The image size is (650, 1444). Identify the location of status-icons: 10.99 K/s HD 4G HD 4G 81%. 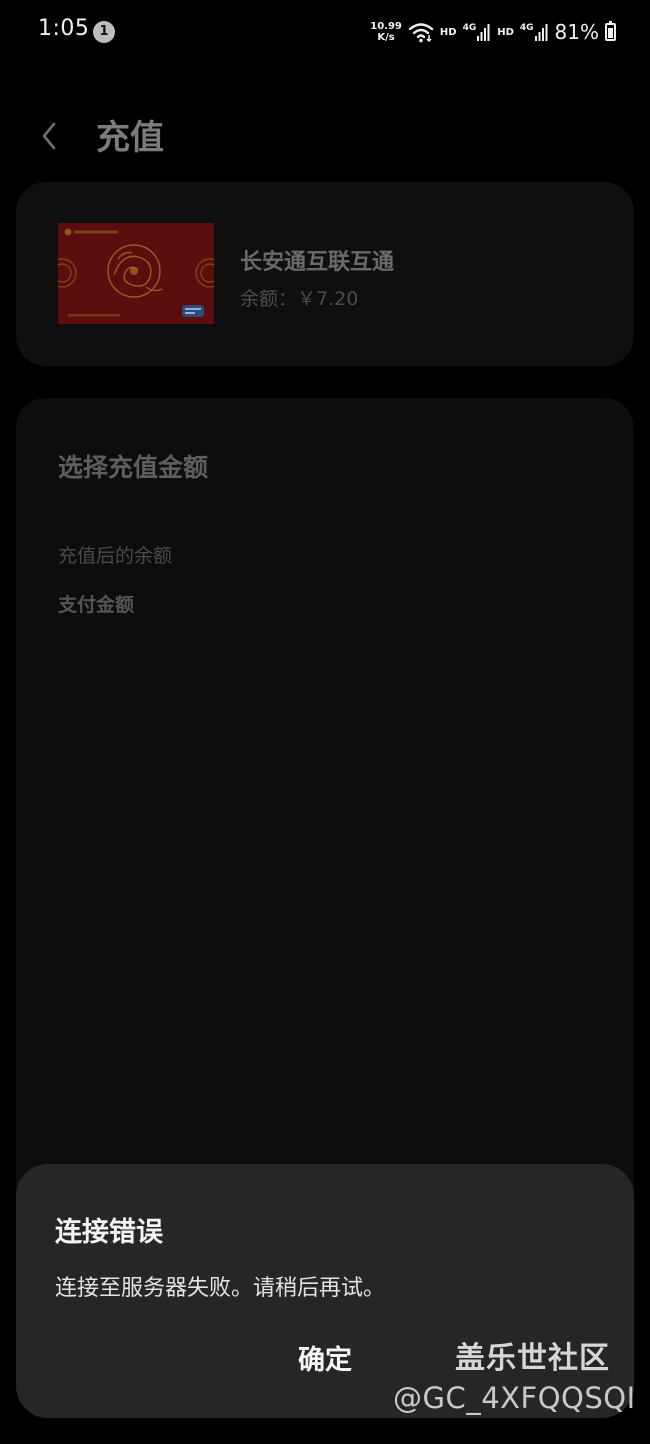
(493, 32).